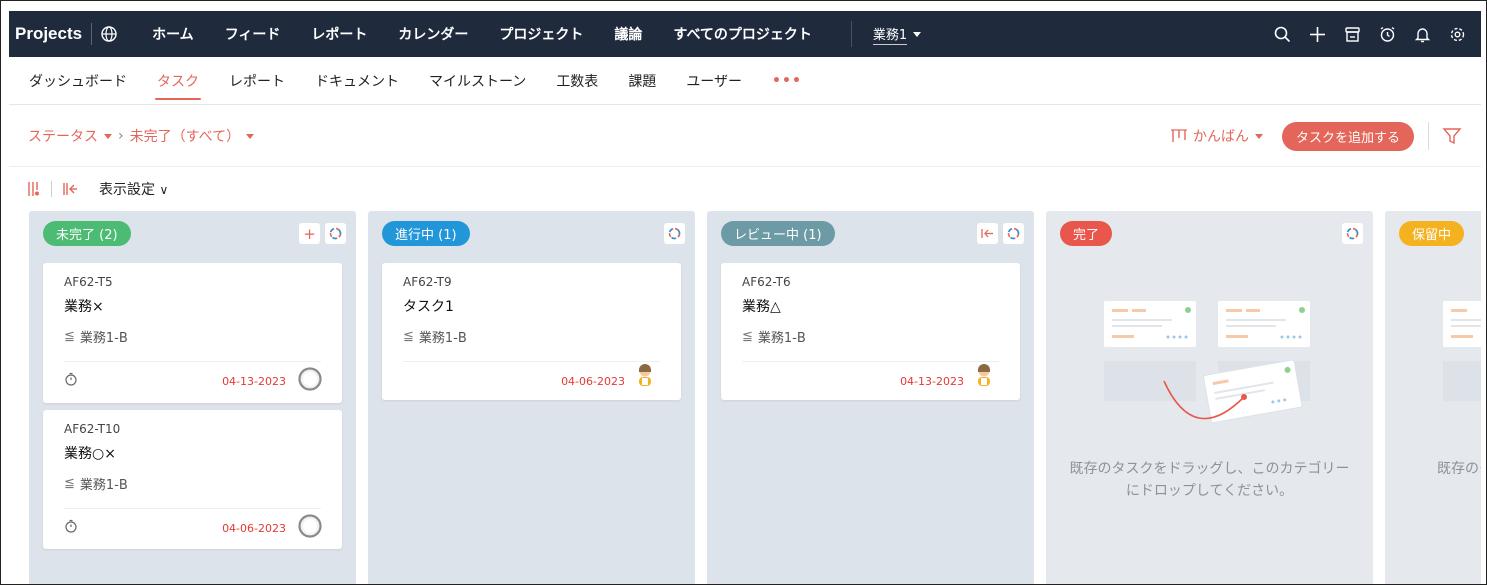 Image resolution: width=1487 pixels, height=585 pixels. I want to click on kanban-column-in-progress: 進行中 (1) AF62-T9 タスク1 ≦ 業務1-B 04-06-2023, so click(531, 397).